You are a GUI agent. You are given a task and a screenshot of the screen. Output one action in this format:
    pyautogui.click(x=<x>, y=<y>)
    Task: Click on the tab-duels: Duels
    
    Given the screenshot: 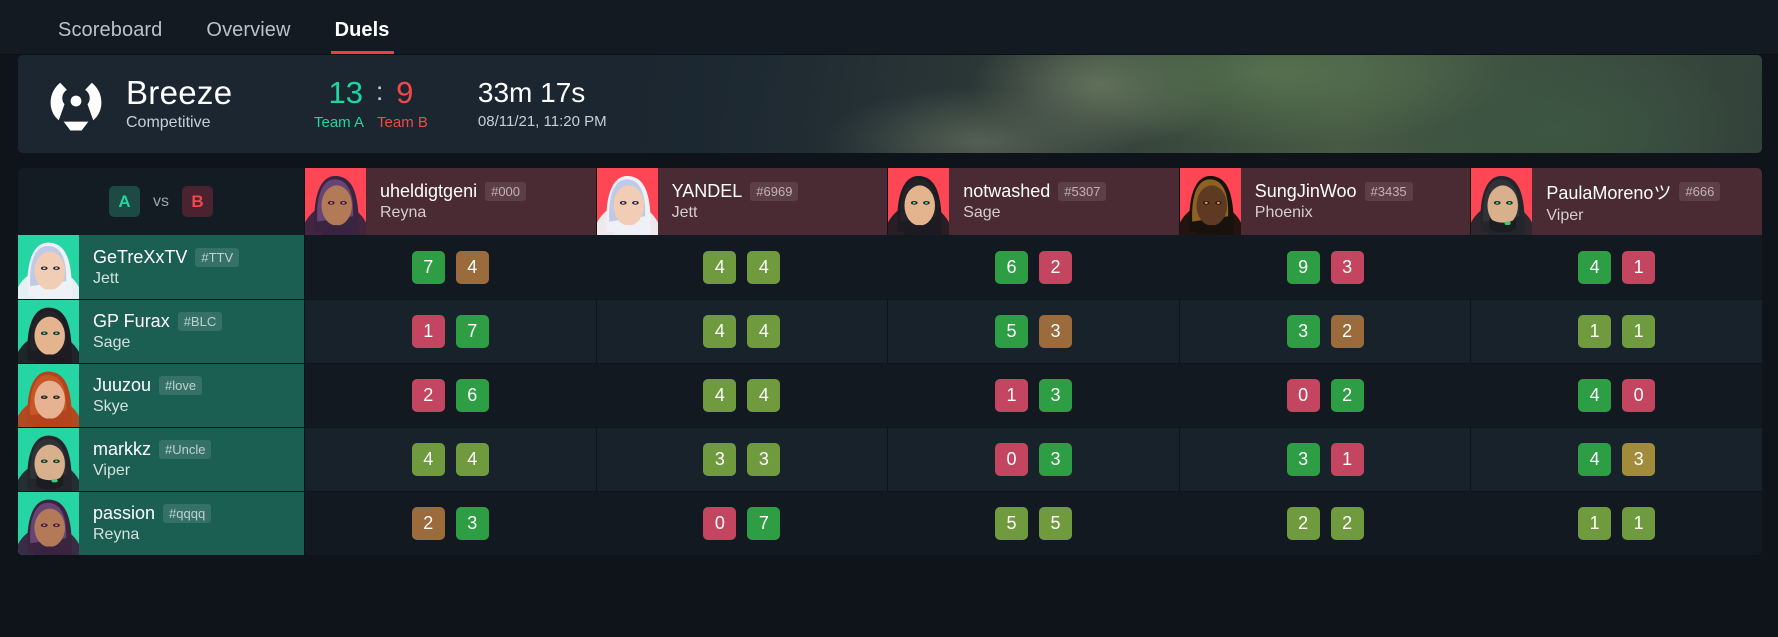 What is the action you would take?
    pyautogui.click(x=362, y=37)
    